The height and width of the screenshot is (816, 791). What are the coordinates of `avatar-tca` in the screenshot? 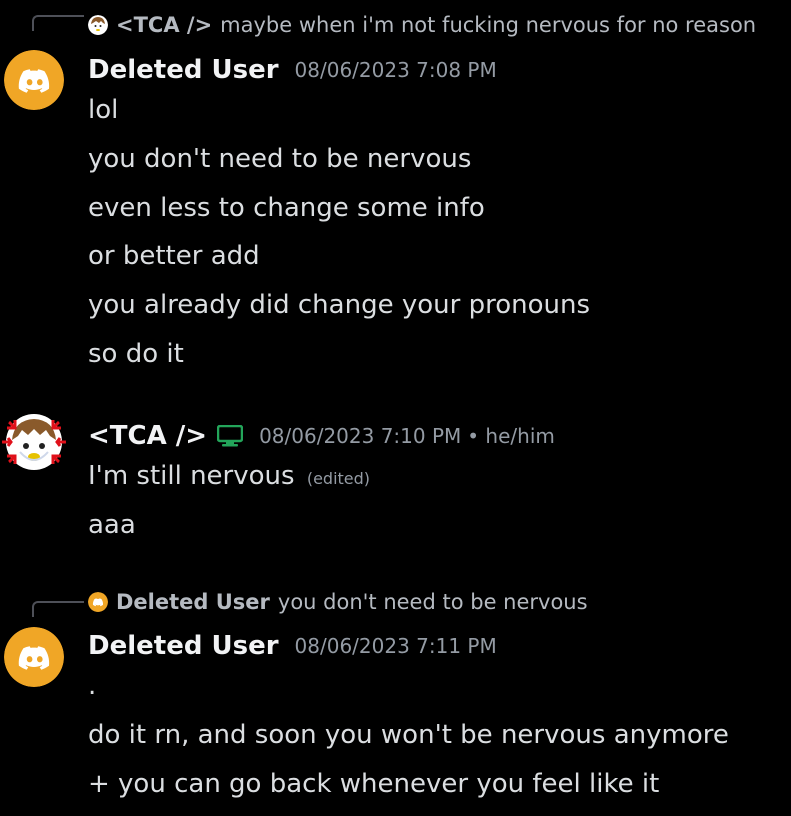 It's located at (34, 442).